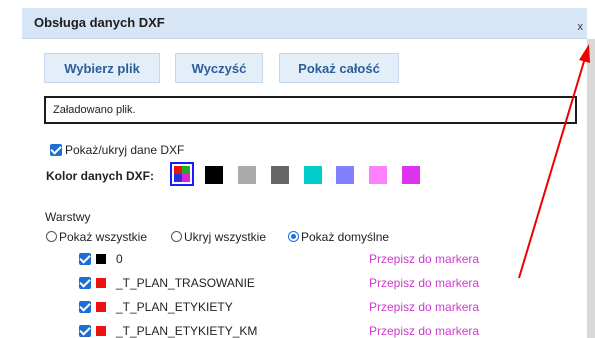 The height and width of the screenshot is (338, 595). I want to click on scrollbar, so click(591, 188).